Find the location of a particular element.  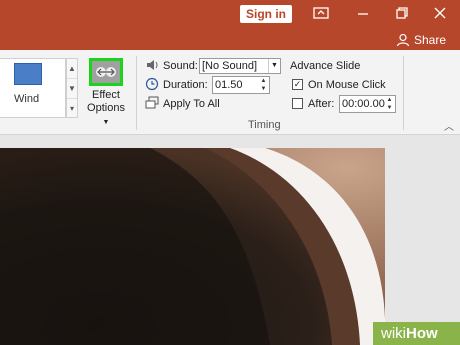

apply-to-all-button: Apply To All is located at coordinates (191, 104).